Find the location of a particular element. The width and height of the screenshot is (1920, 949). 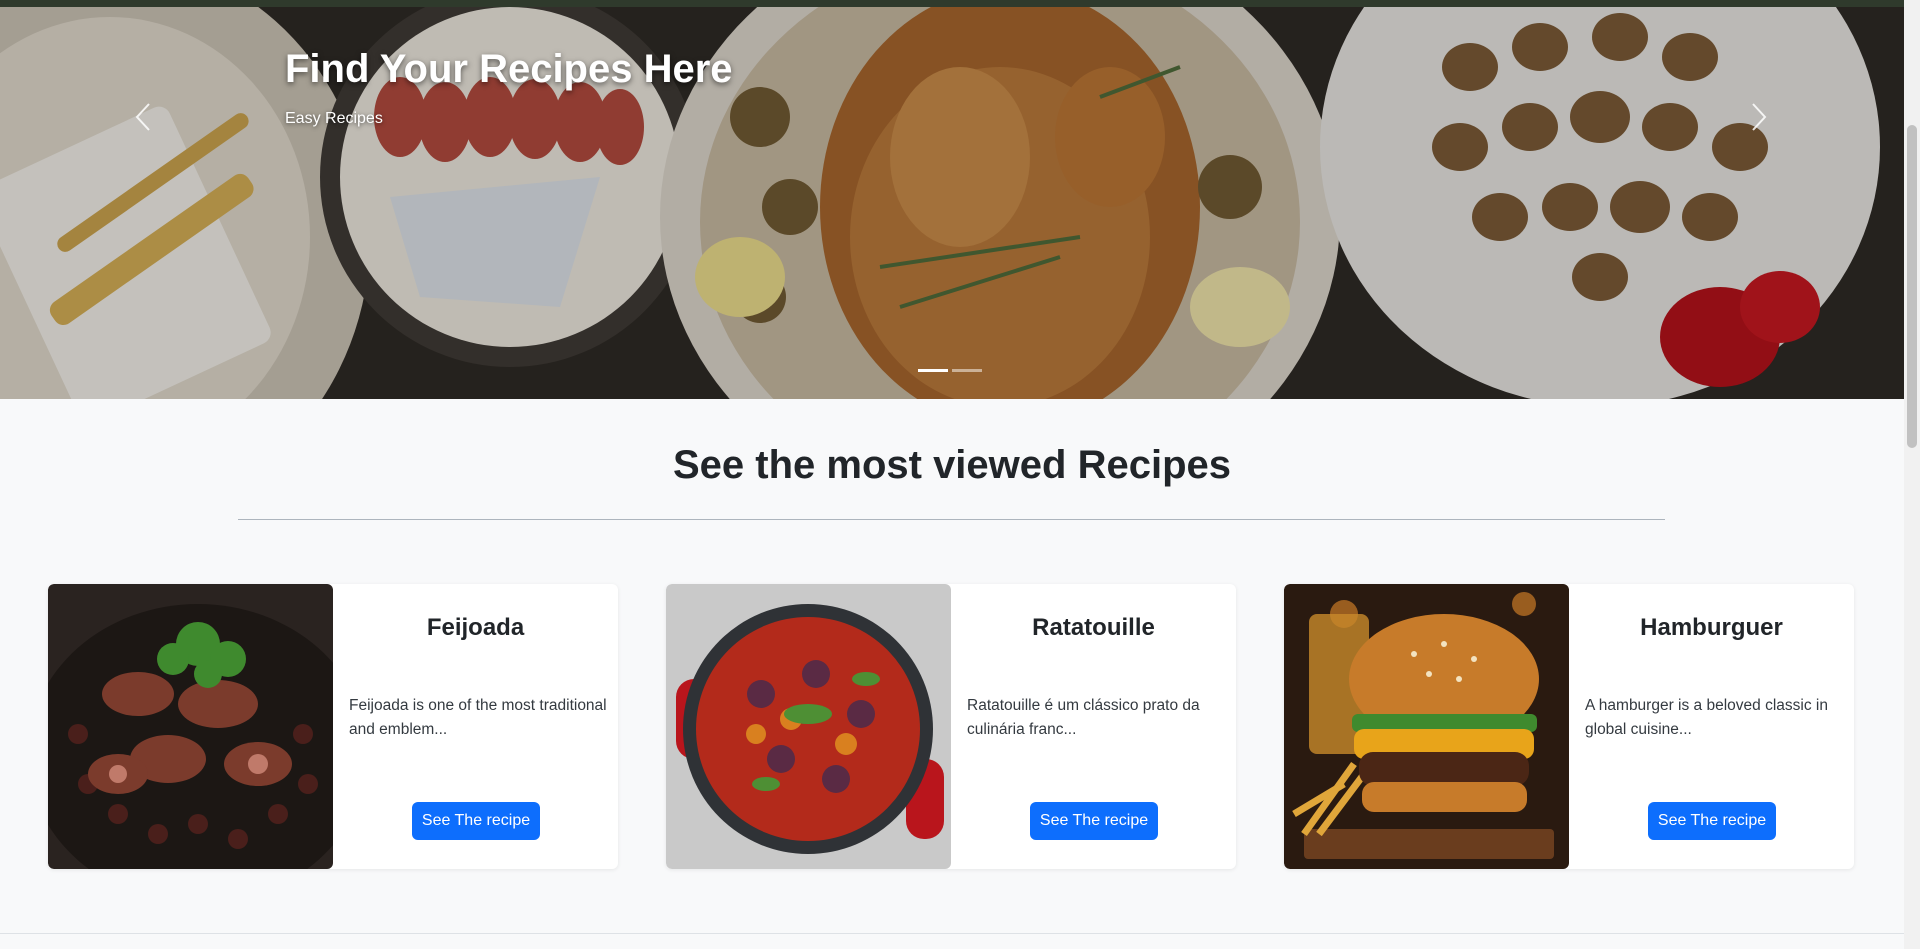

hero-subtitle: Easy Recipes is located at coordinates (334, 118).